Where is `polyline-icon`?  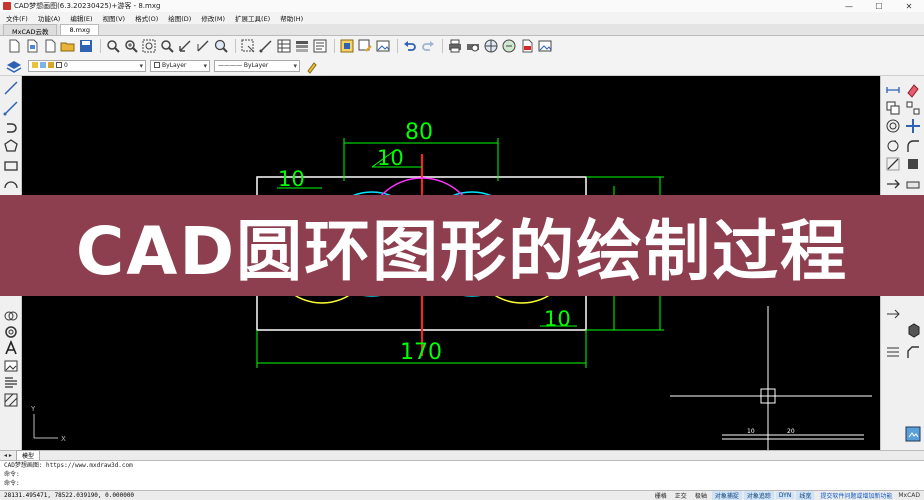 polyline-icon is located at coordinates (11, 108).